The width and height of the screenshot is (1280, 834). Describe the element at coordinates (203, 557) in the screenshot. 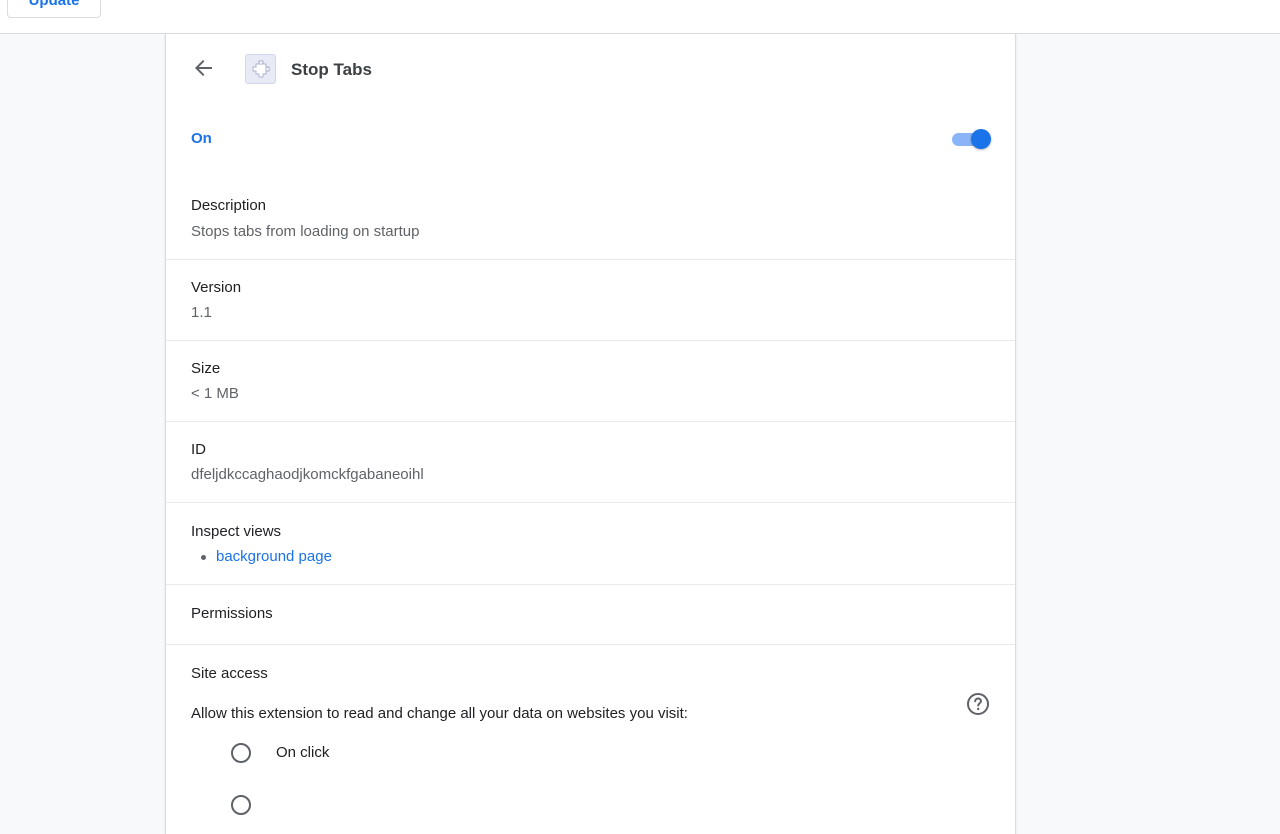

I see `list-bullet` at that location.